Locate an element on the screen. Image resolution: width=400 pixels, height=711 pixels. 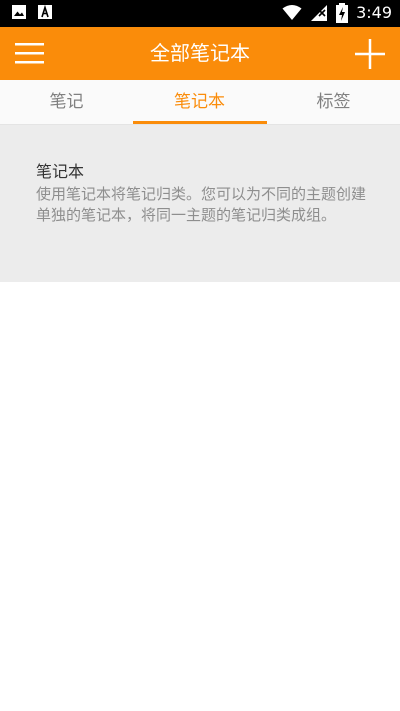
active-tab-indicator is located at coordinates (200, 122).